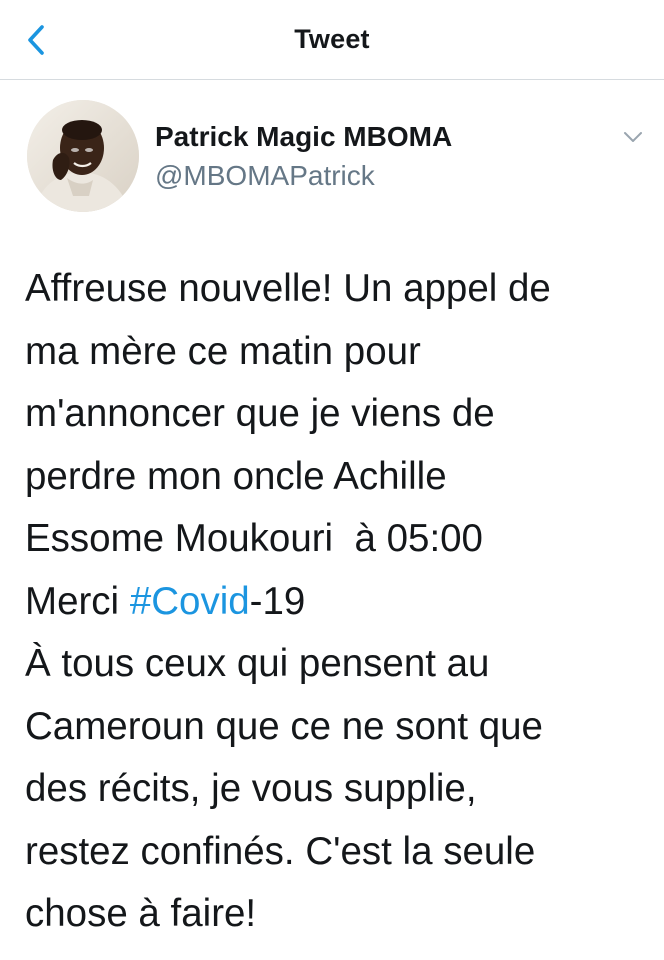 This screenshot has height=960, width=664. I want to click on navigation-bar: Tweet, so click(332, 40).